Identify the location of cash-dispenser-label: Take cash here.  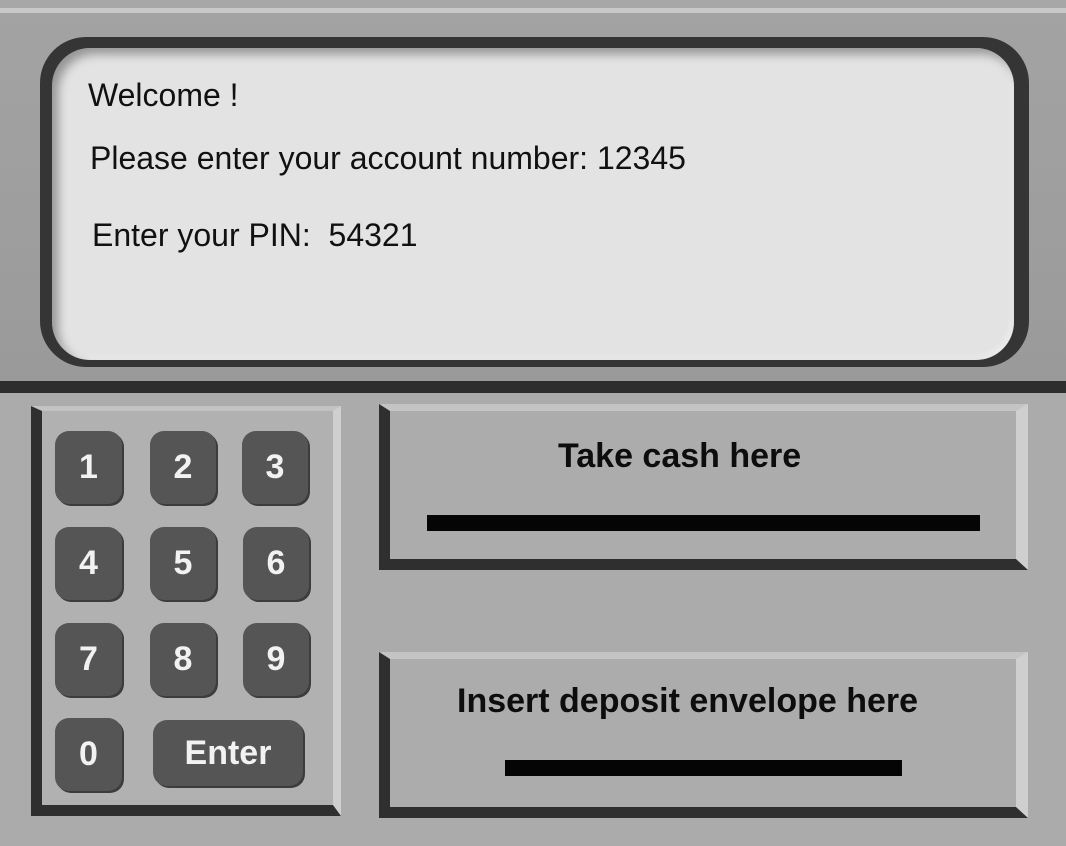
(680, 456).